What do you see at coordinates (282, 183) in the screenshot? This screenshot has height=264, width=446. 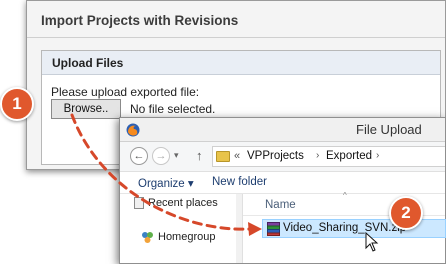 I see `file-toolbar: Organize ▾ New folder` at bounding box center [282, 183].